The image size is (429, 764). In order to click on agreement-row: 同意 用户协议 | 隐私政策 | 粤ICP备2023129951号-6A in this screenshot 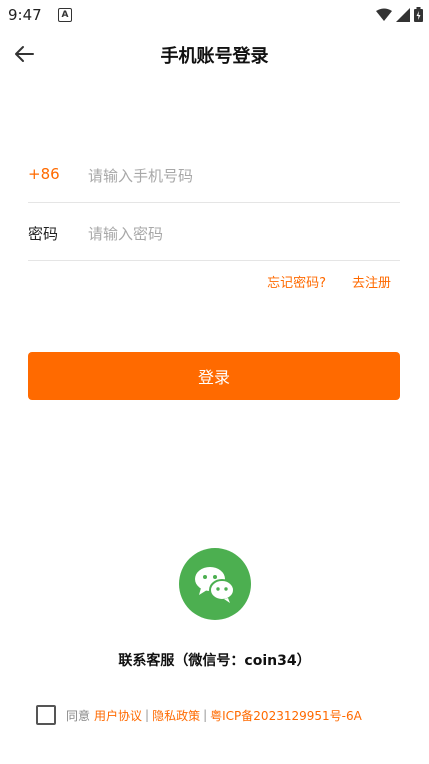, I will do `click(199, 715)`.